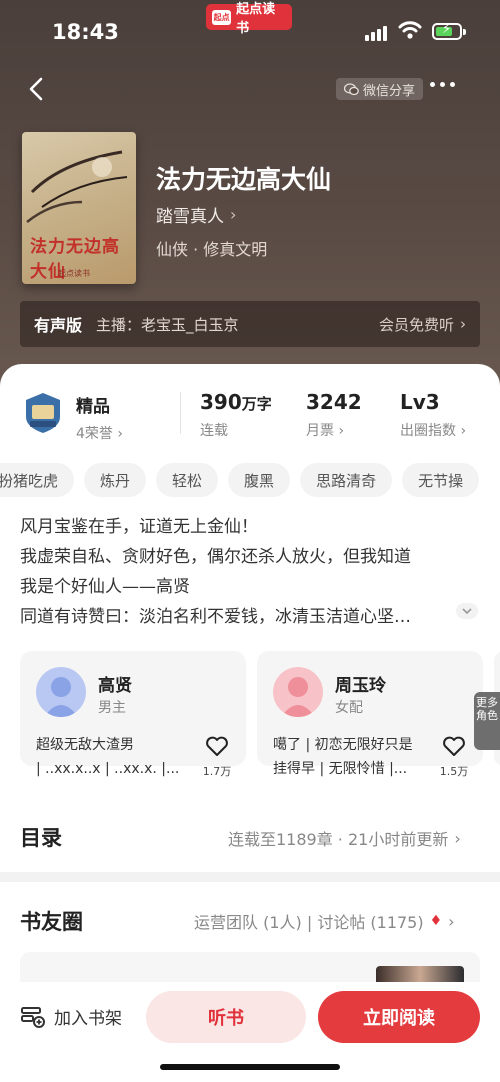 The image size is (500, 1082). I want to click on app-badge: 起点 起点读书, so click(249, 19).